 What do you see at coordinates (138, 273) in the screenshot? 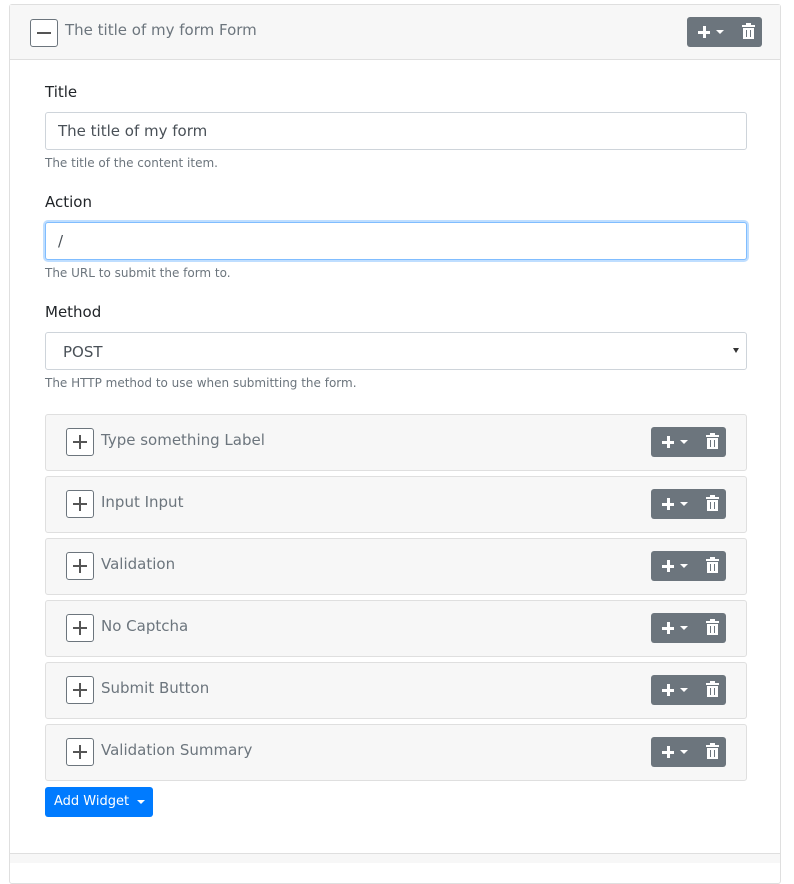
I see `action-help-text: The URL to submit the form to.` at bounding box center [138, 273].